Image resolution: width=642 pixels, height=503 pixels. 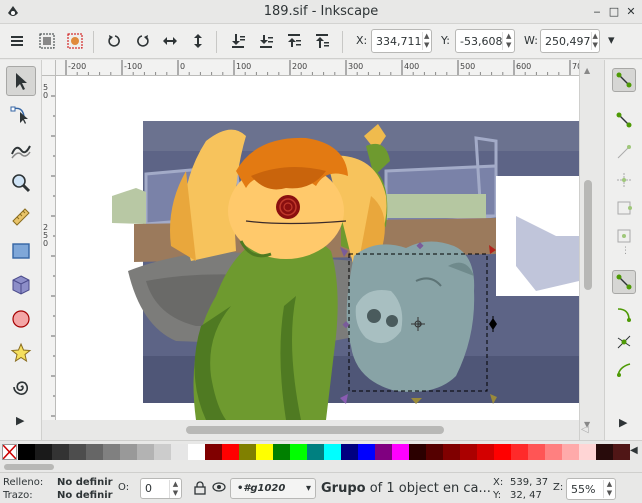 What do you see at coordinates (585, 429) in the screenshot?
I see `scroll-right-icon: ◁` at bounding box center [585, 429].